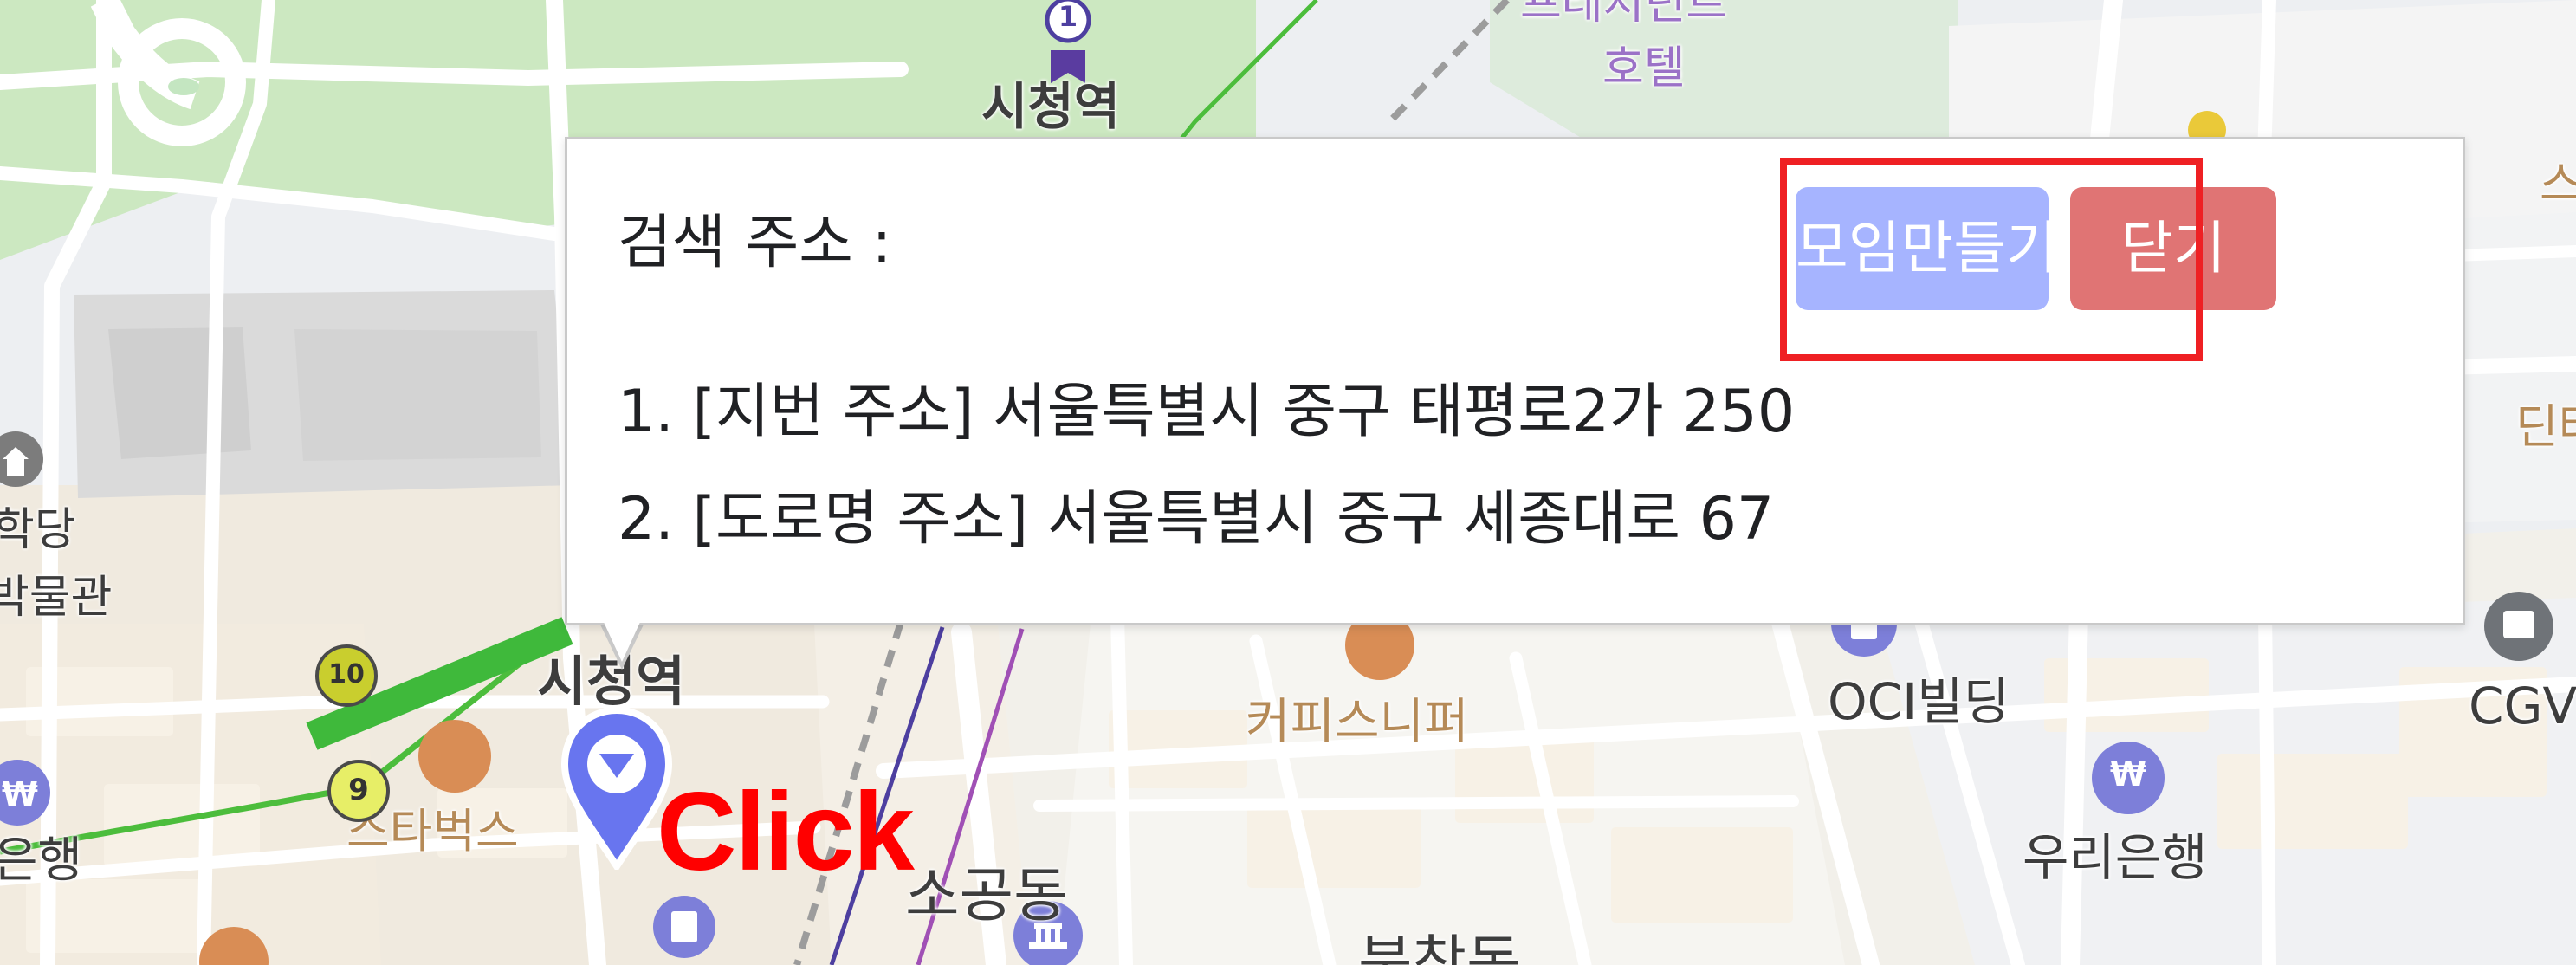 The height and width of the screenshot is (965, 2576). What do you see at coordinates (2128, 774) in the screenshot?
I see `bank-icon: ₩` at bounding box center [2128, 774].